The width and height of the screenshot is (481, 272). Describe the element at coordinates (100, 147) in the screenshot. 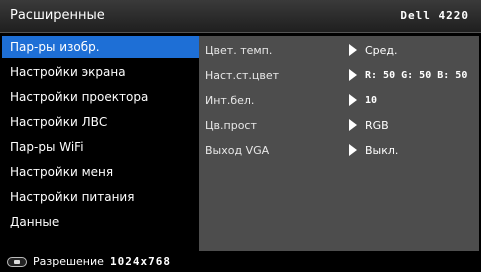

I see `sidebar-item-wifi-settings: Пар-ры WiFi` at that location.